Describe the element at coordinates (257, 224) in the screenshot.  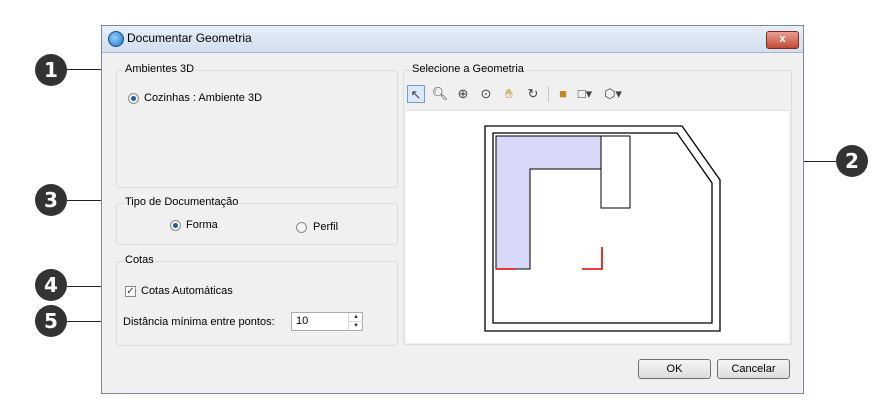
I see `tipo-group` at that location.